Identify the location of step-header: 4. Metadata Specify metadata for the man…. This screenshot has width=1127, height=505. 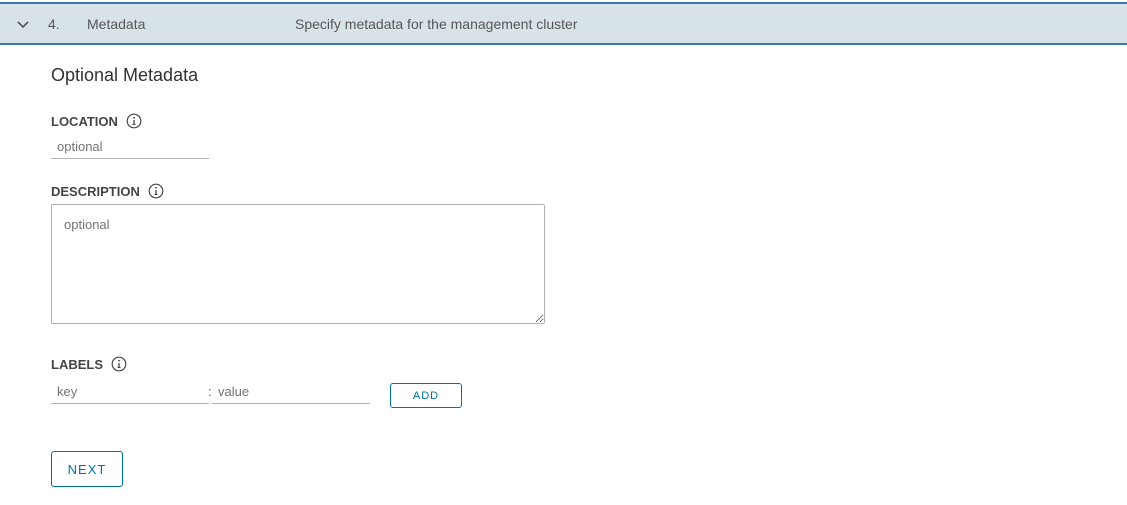
(563, 23).